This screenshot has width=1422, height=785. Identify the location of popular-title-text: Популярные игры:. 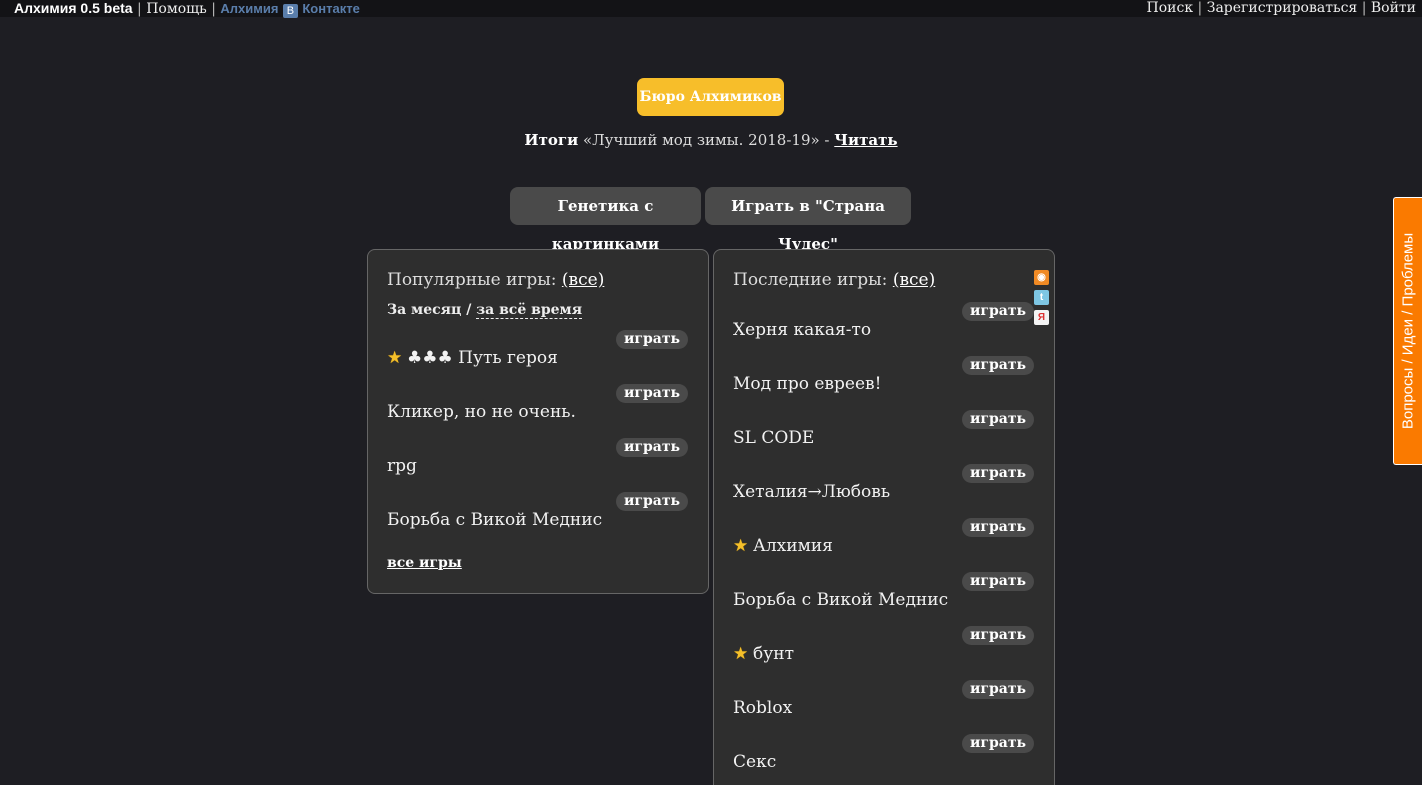
(474, 280).